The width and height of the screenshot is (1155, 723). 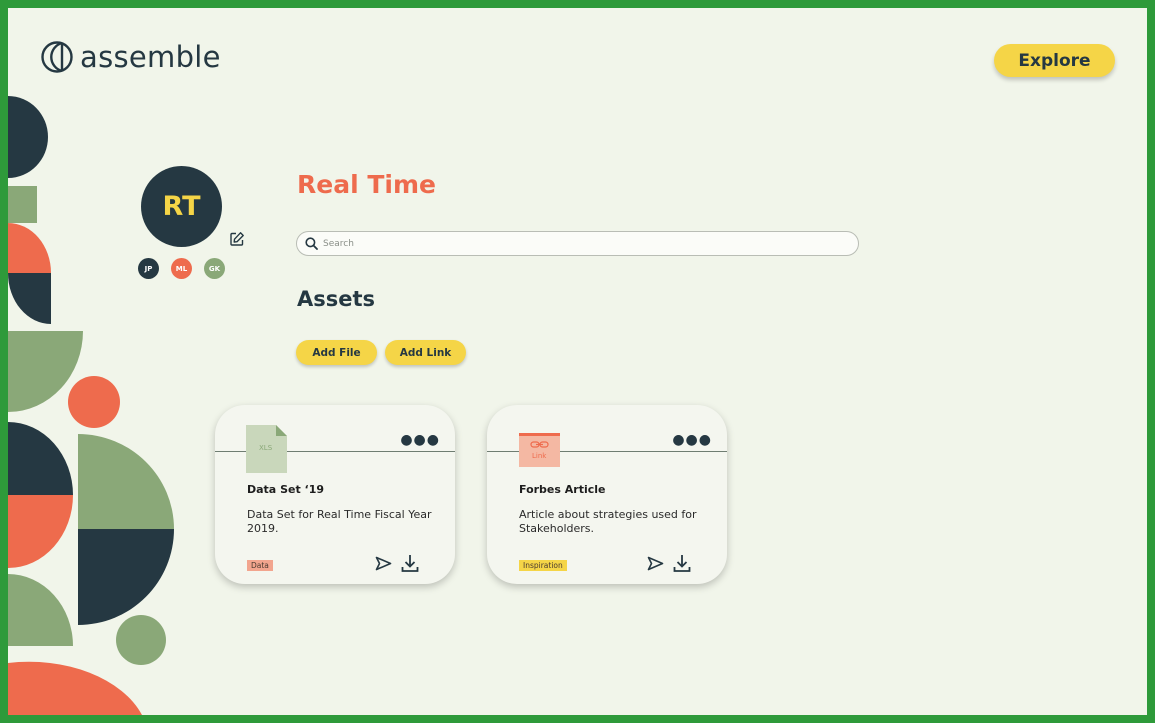 What do you see at coordinates (583, 243) in the screenshot?
I see `search-input` at bounding box center [583, 243].